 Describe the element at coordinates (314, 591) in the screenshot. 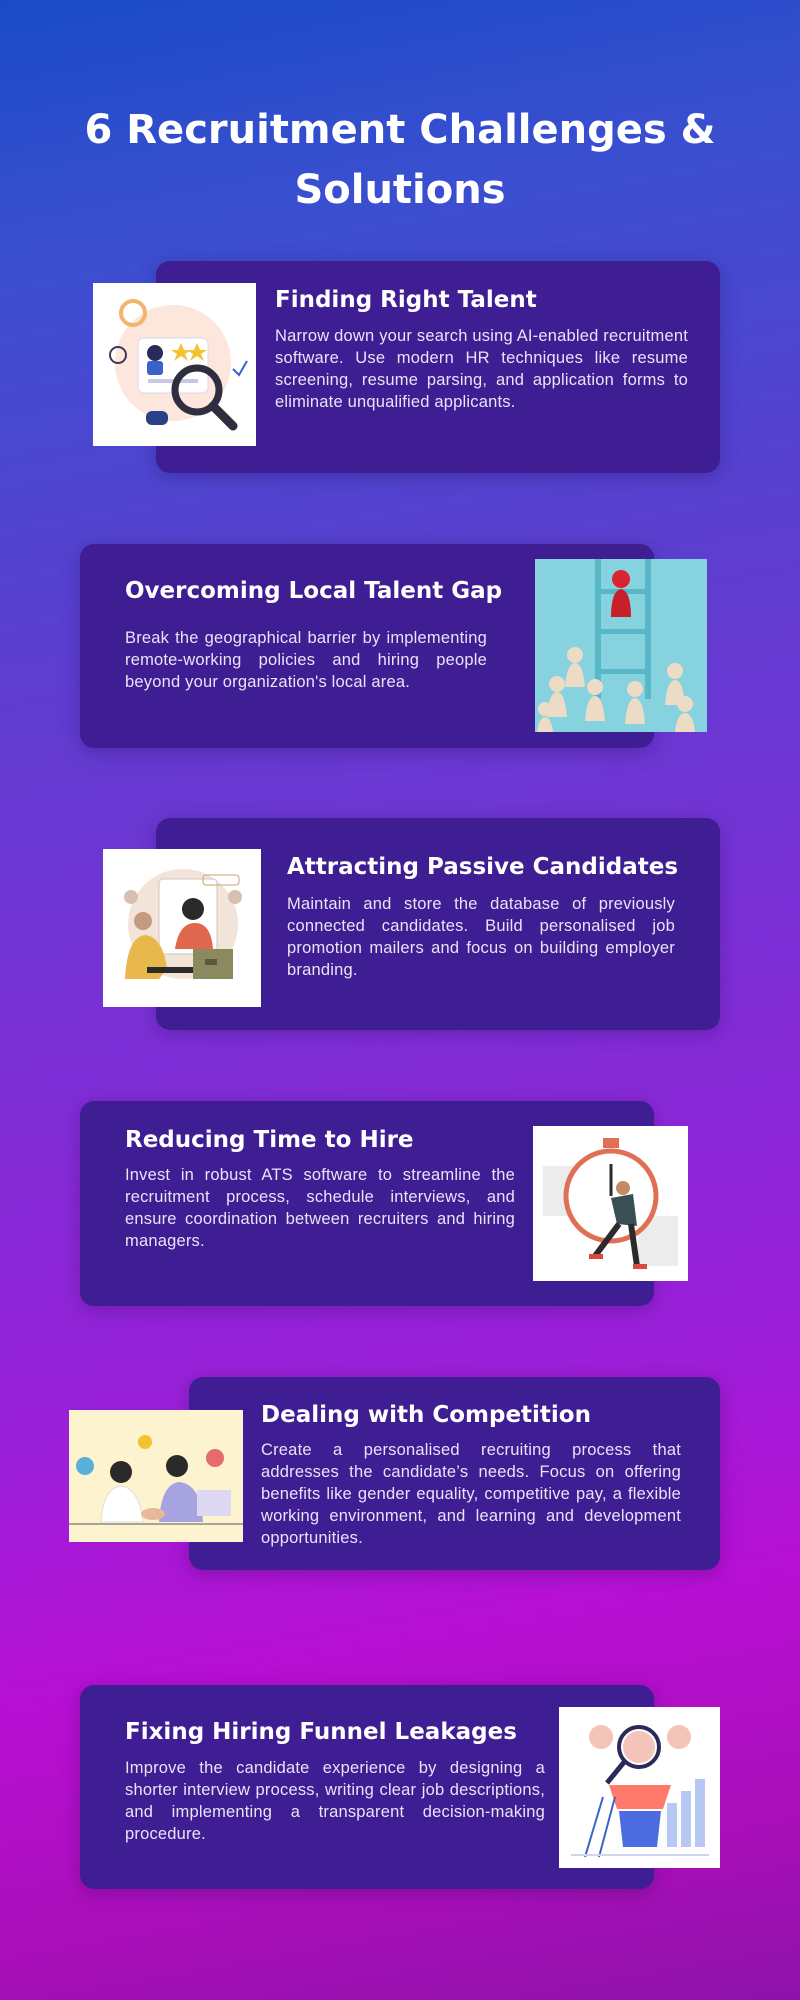

I see `card-heading: Overcoming Local Talent Gap` at that location.